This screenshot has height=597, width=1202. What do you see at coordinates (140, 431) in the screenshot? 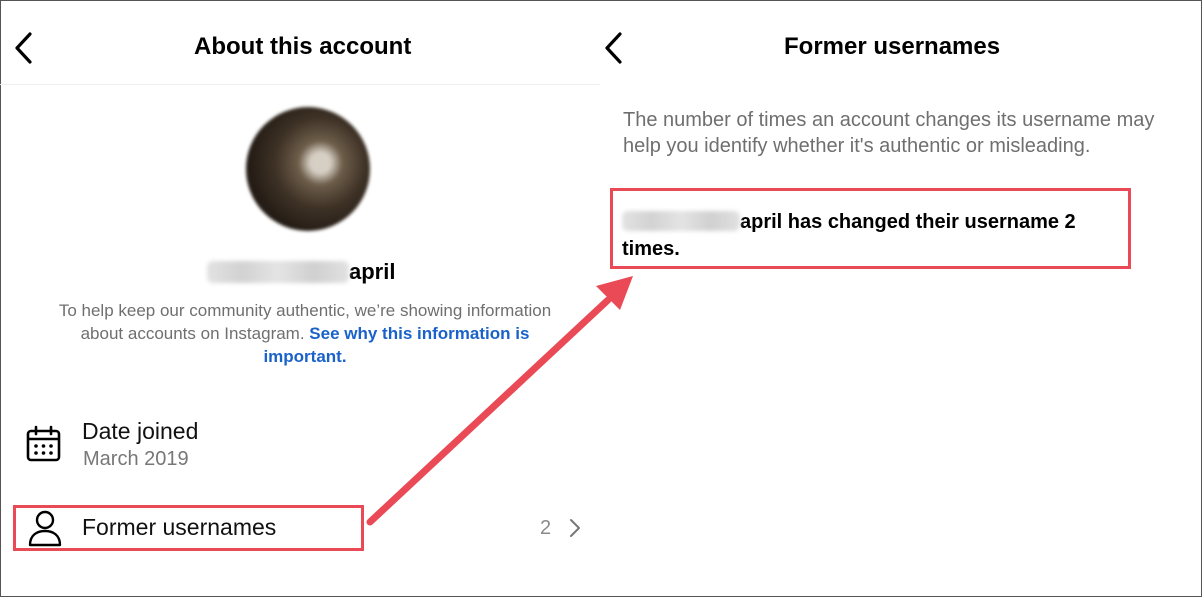
I see `date-joined-label: Date joined` at bounding box center [140, 431].